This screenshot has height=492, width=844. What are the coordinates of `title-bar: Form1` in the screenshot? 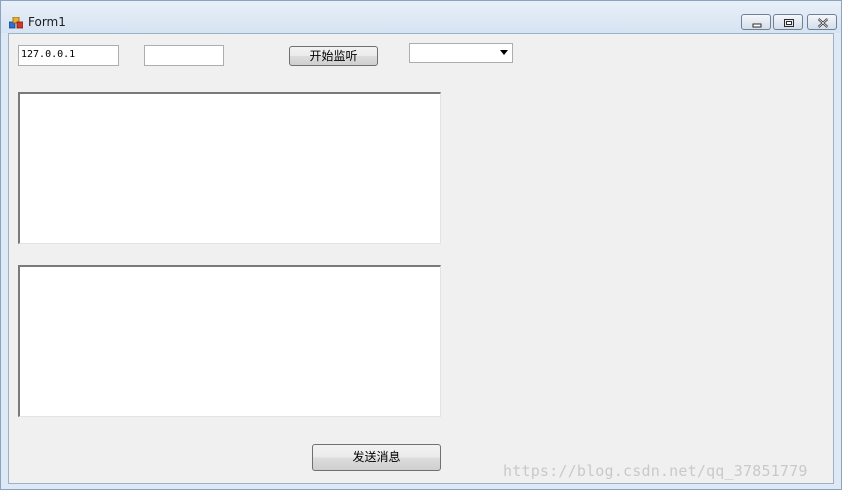 It's located at (421, 17).